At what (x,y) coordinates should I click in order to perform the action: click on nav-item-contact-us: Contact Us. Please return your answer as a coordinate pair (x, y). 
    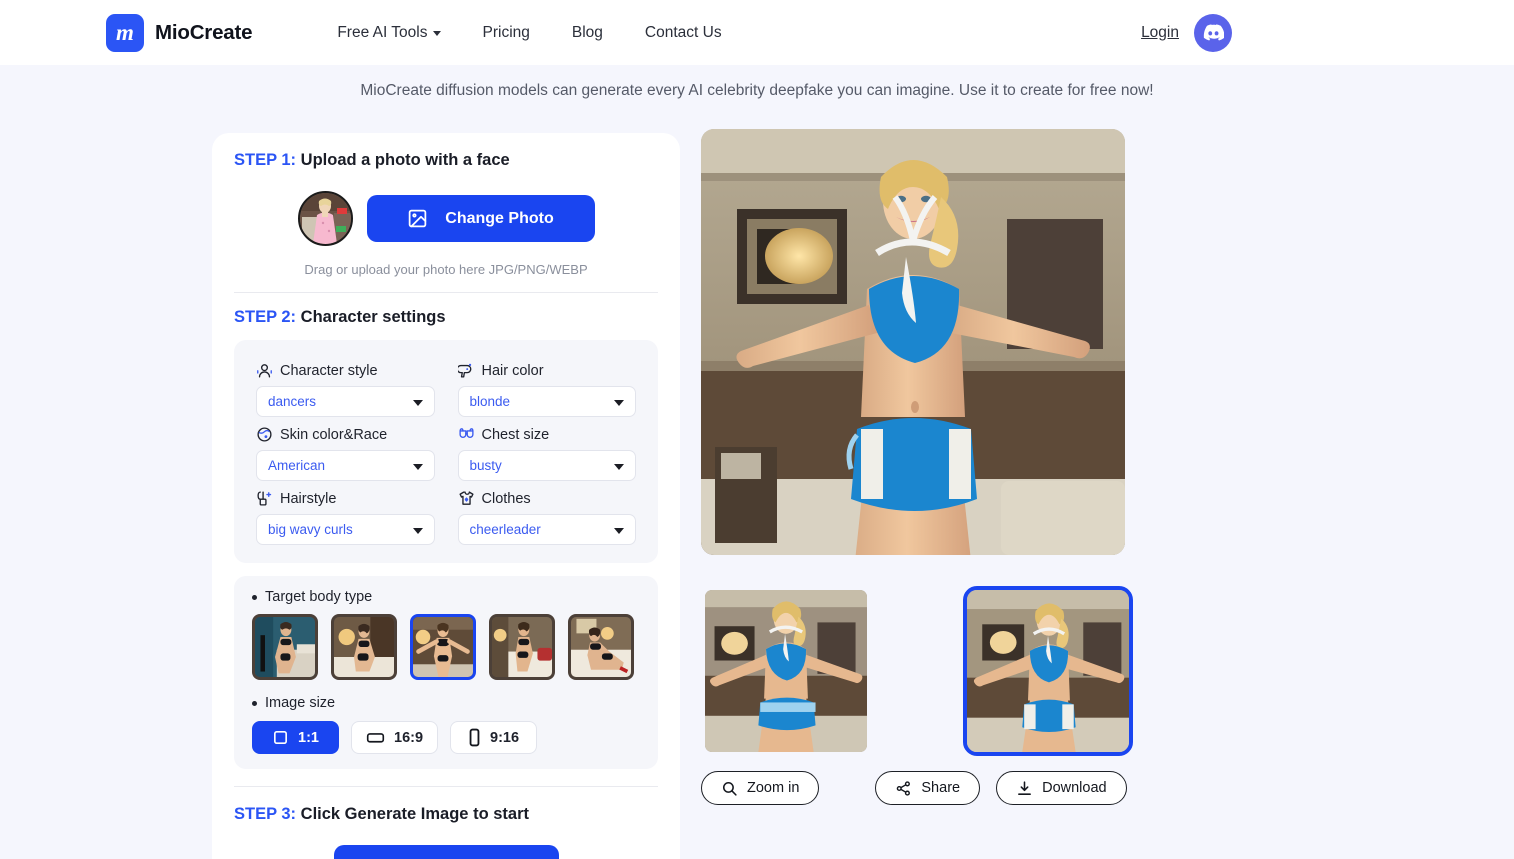
    Looking at the image, I should click on (683, 33).